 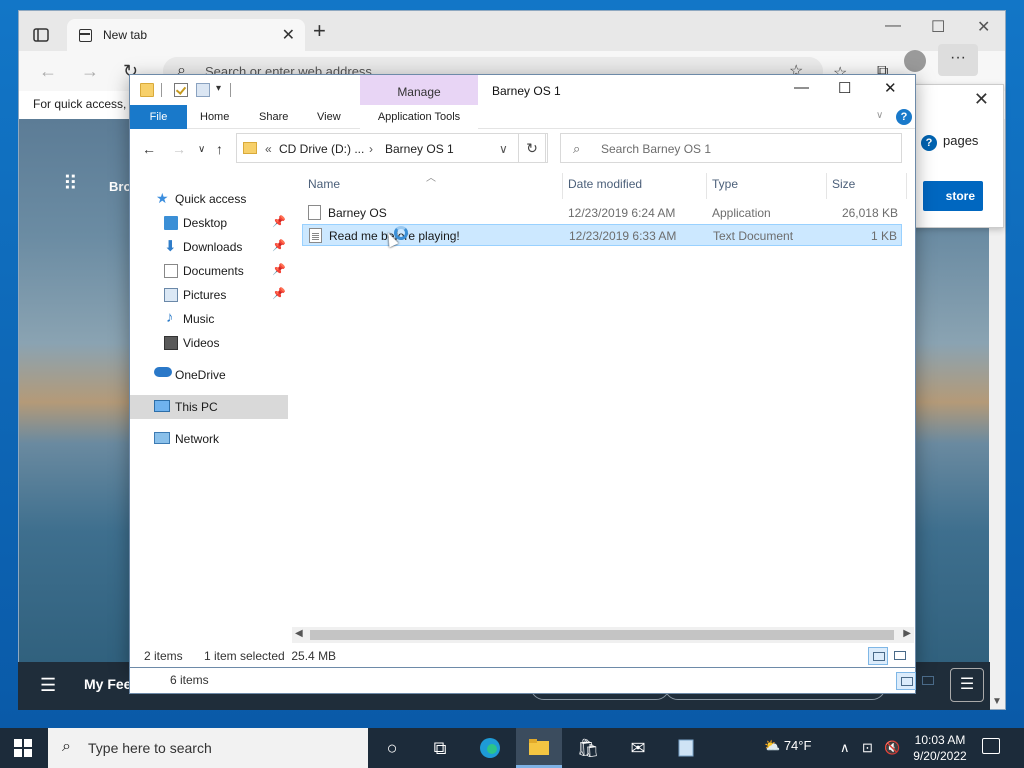 I want to click on breadcrumb-barney-os: Barney OS 1, so click(x=419, y=149).